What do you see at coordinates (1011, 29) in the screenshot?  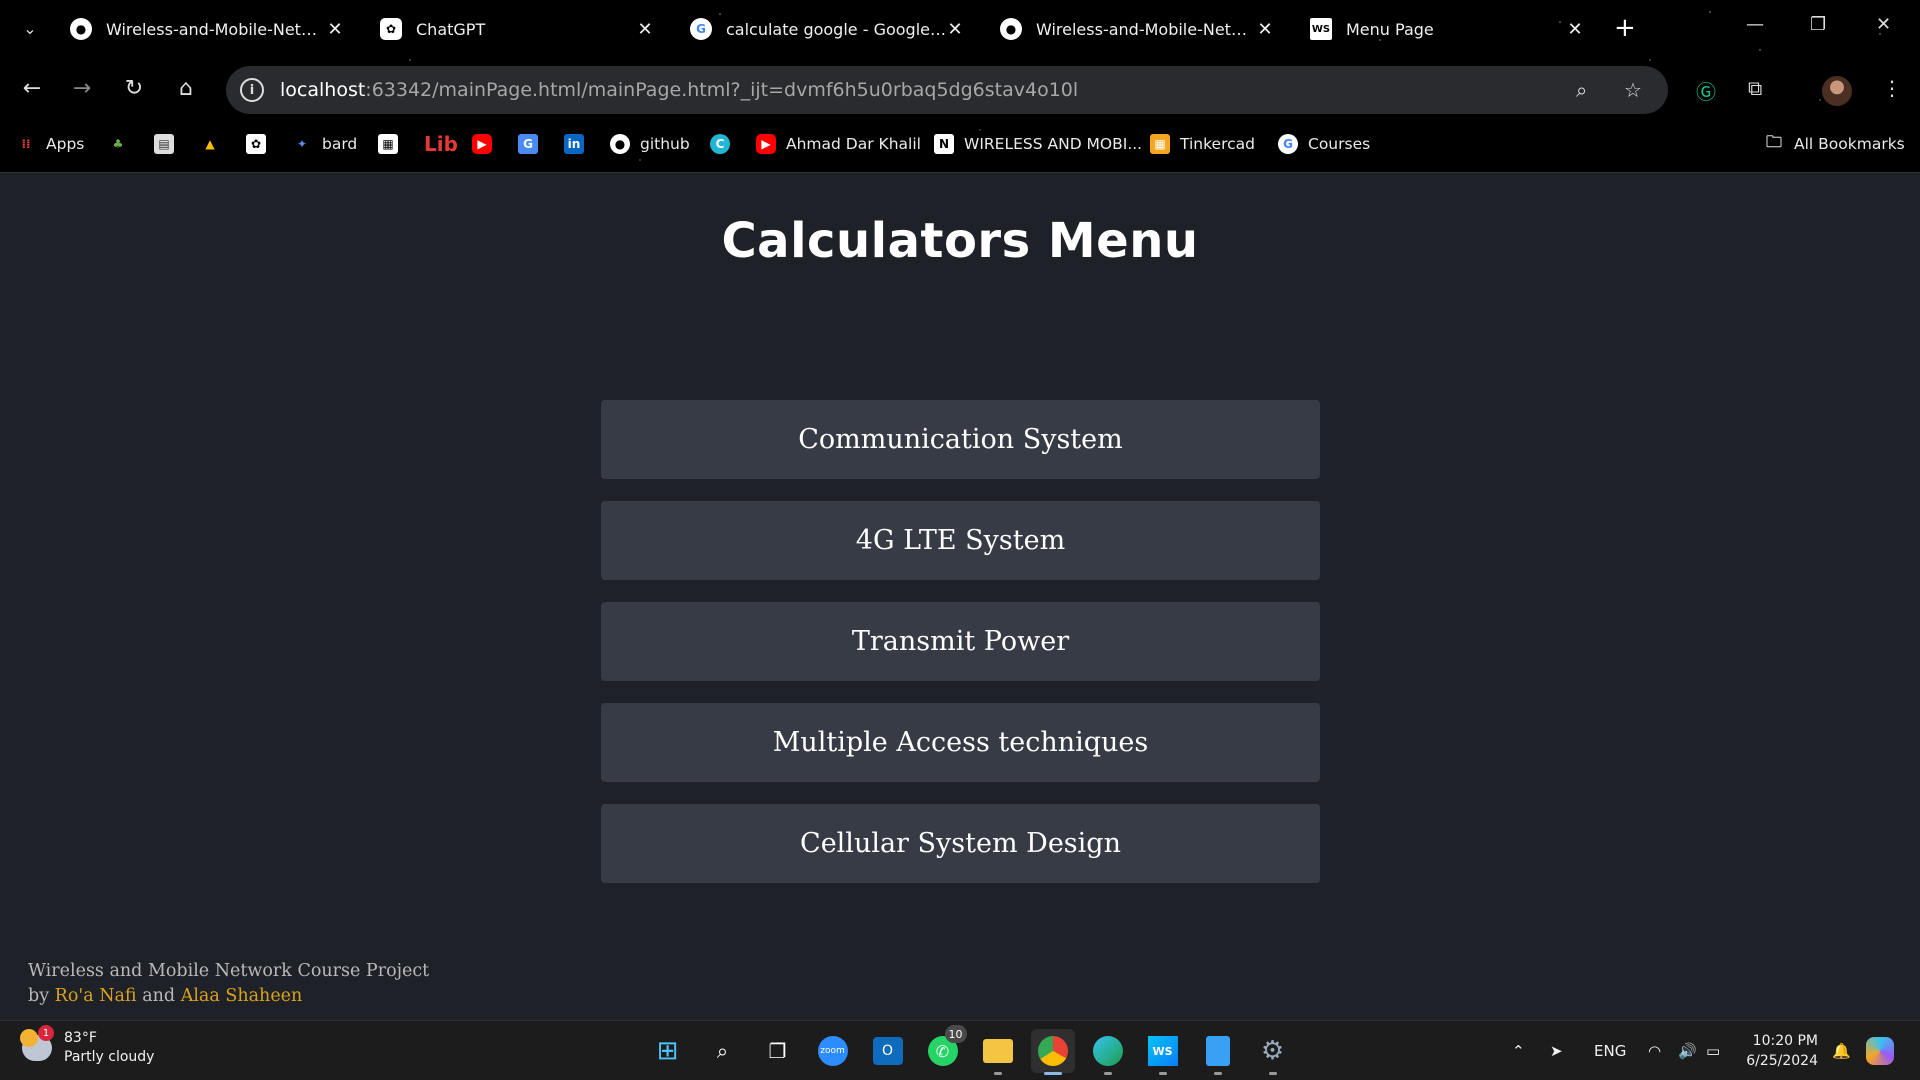 I see `github-icon: ●` at bounding box center [1011, 29].